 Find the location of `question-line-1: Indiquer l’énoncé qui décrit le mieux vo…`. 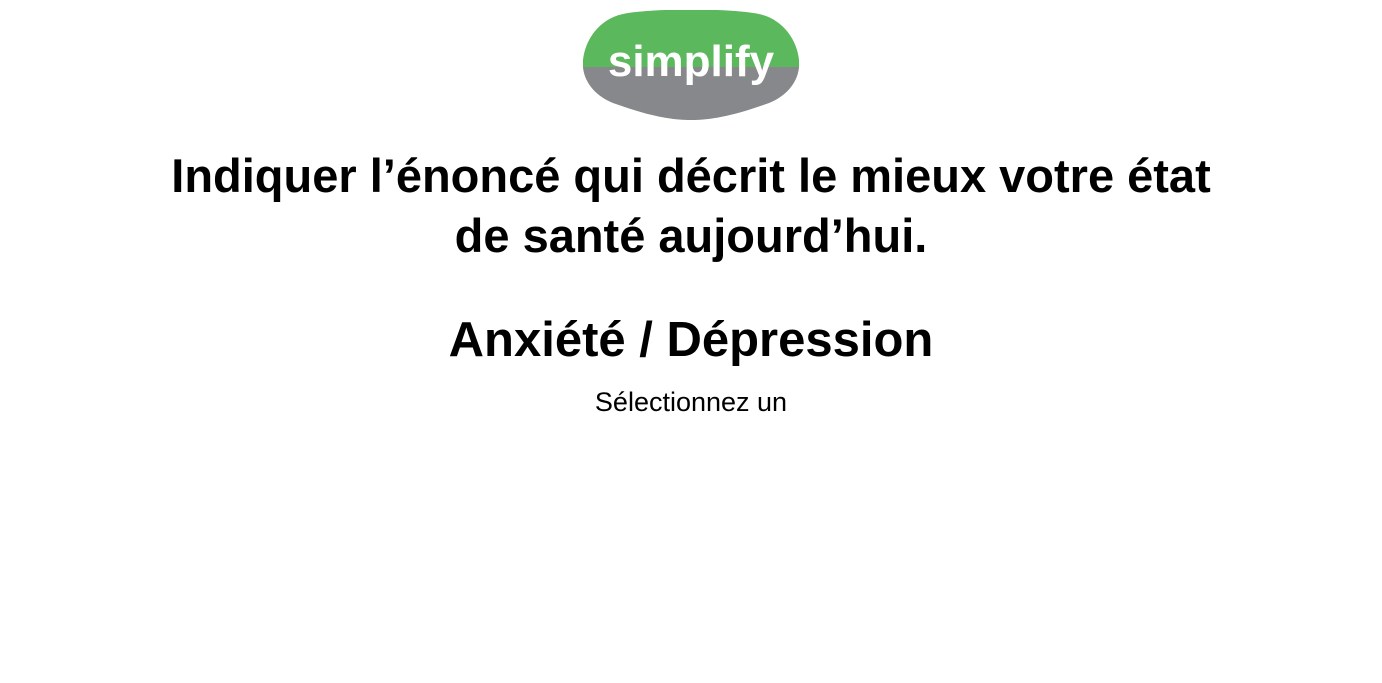

question-line-1: Indiquer l’énoncé qui décrit le mieux vo… is located at coordinates (691, 175).